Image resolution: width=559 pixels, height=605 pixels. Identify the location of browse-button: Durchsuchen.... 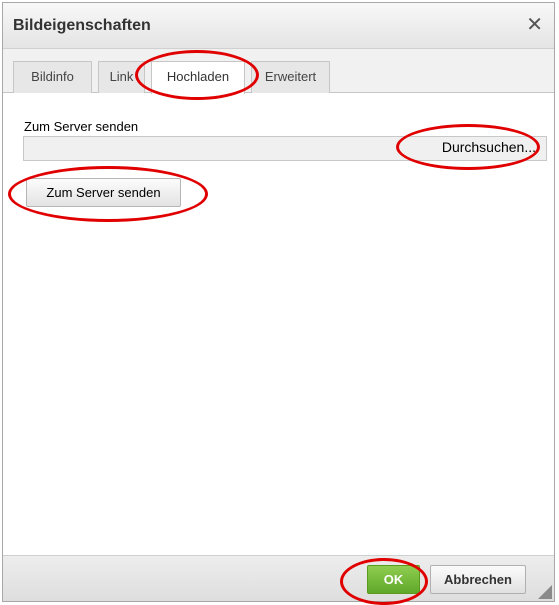
(489, 147).